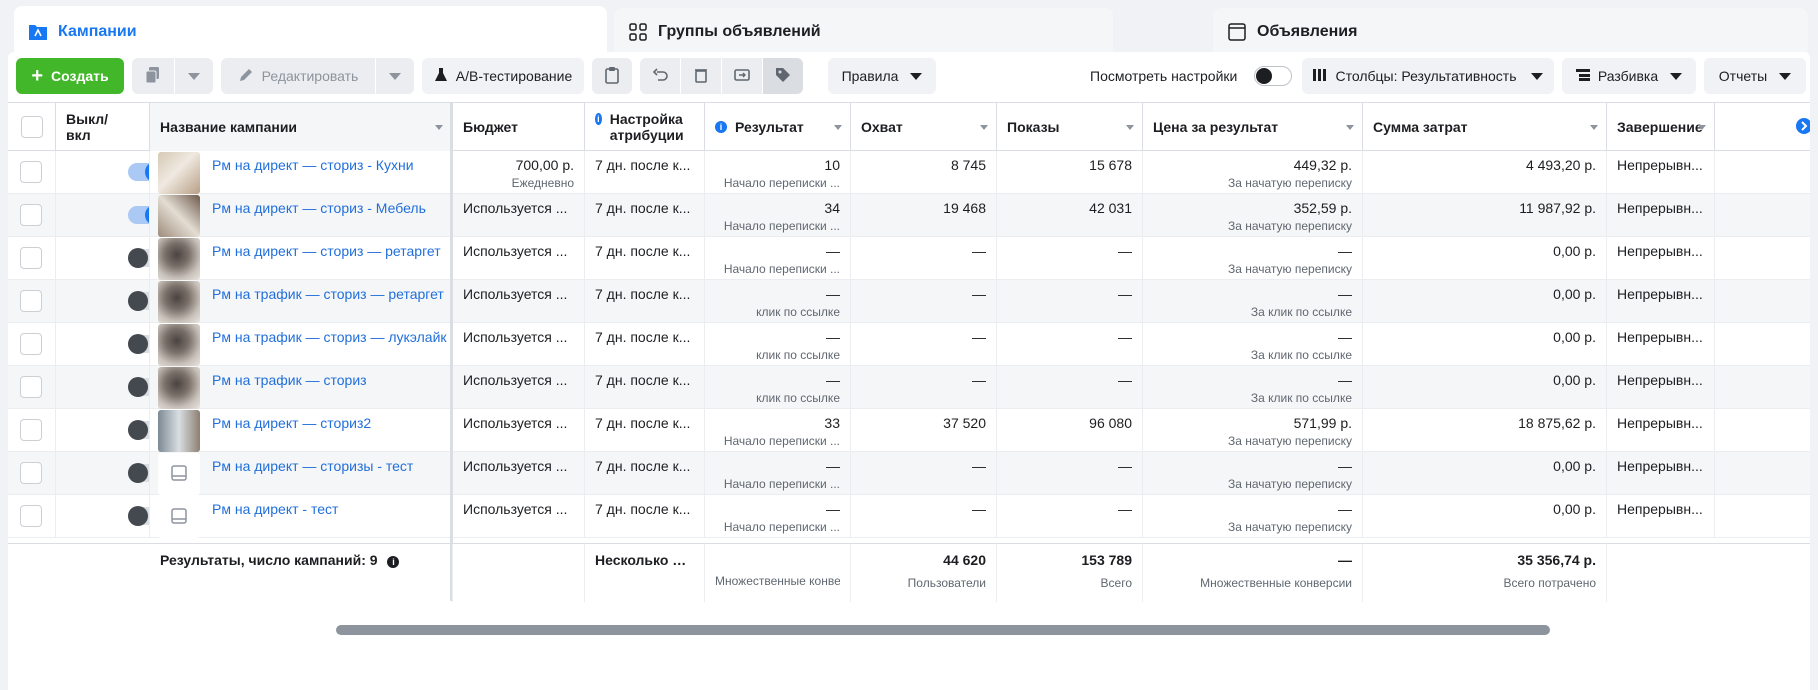 This screenshot has width=1818, height=690. I want to click on edit-button: Редактировать, so click(298, 76).